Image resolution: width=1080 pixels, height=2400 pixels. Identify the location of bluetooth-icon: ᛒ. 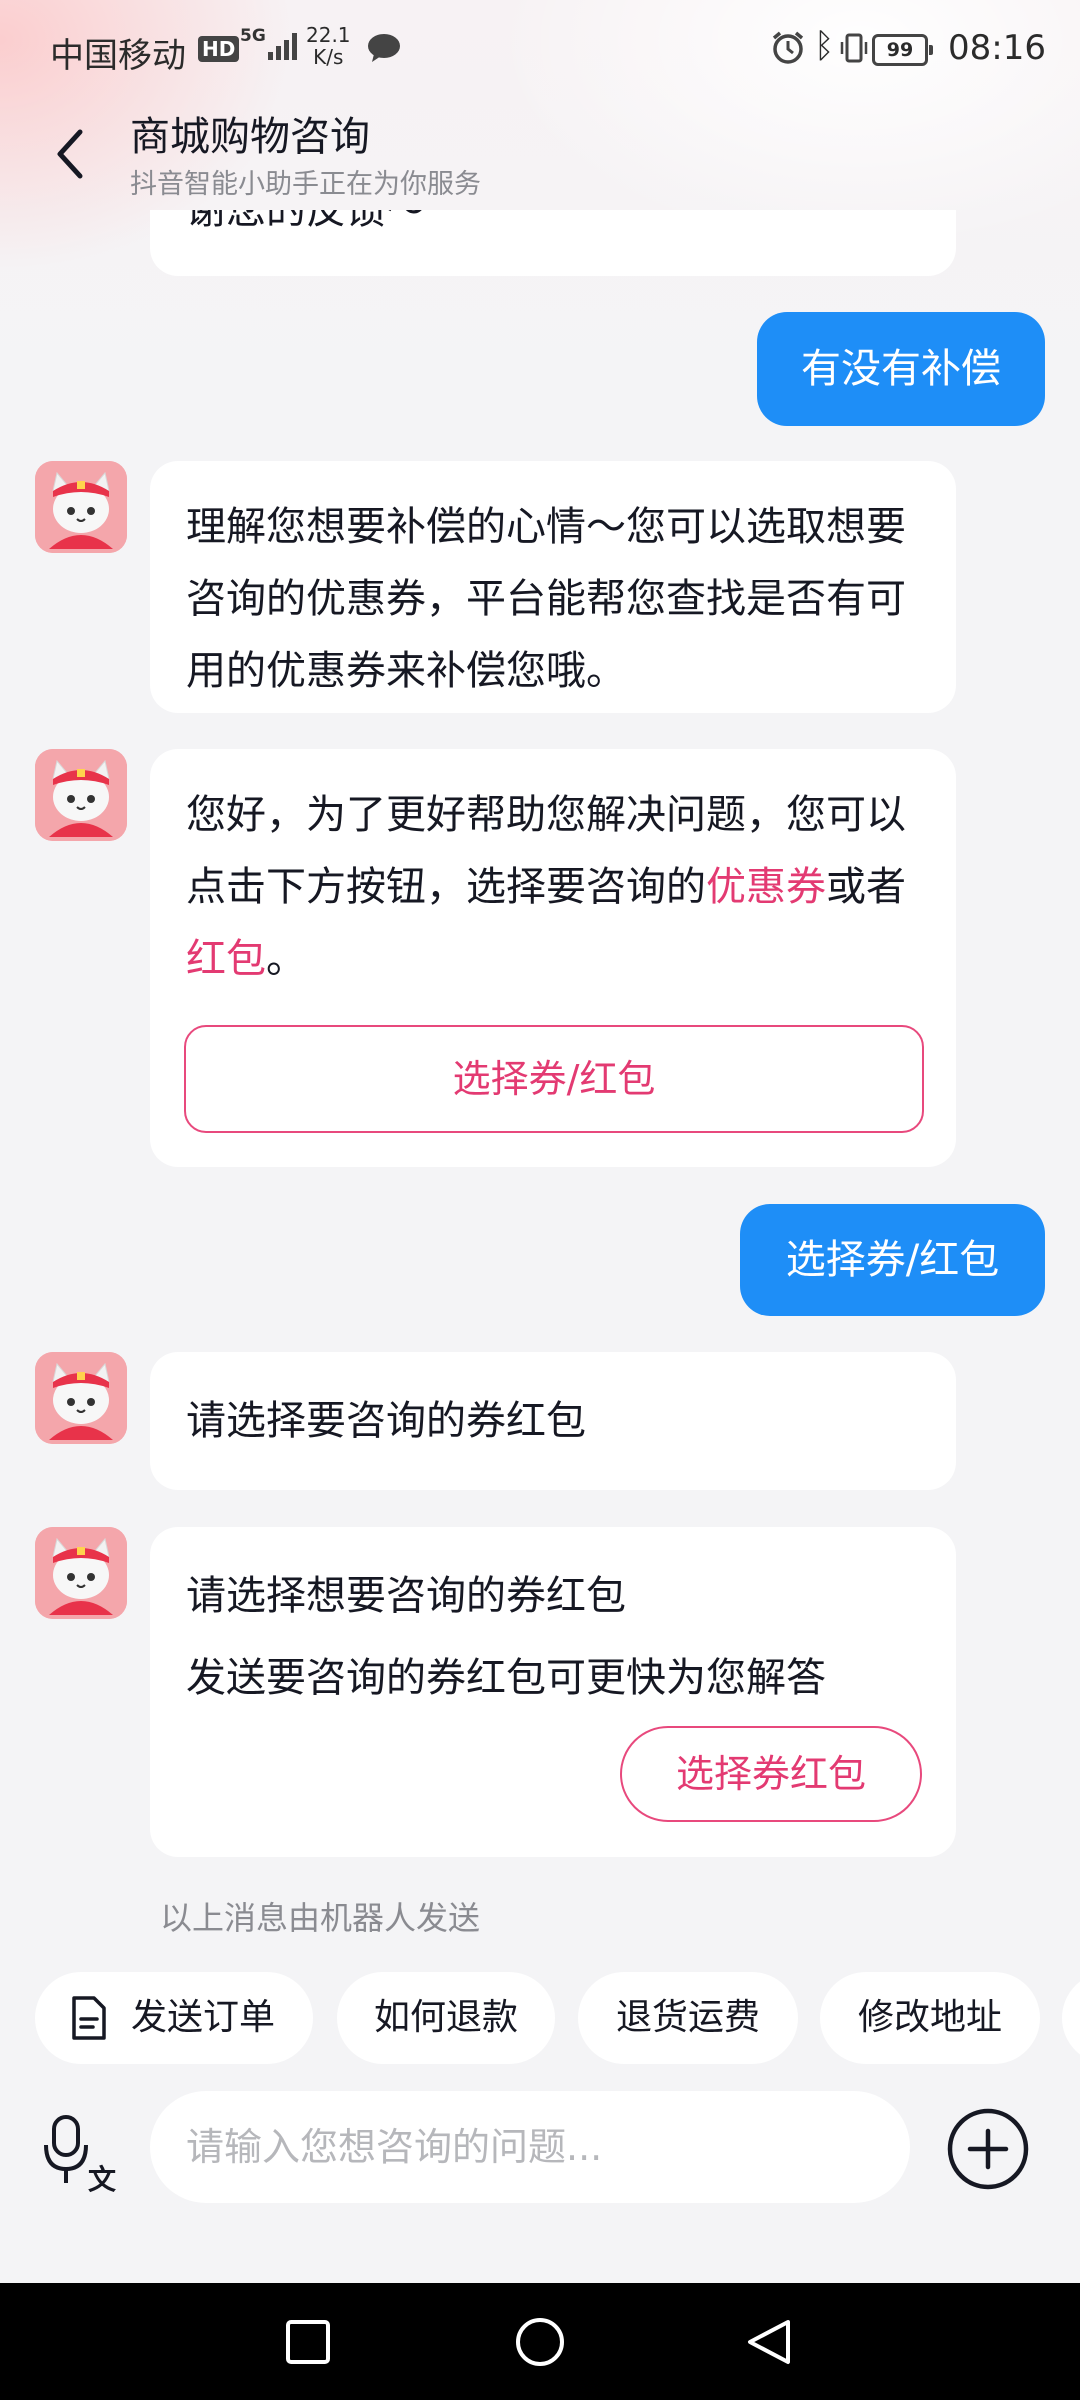
(824, 46).